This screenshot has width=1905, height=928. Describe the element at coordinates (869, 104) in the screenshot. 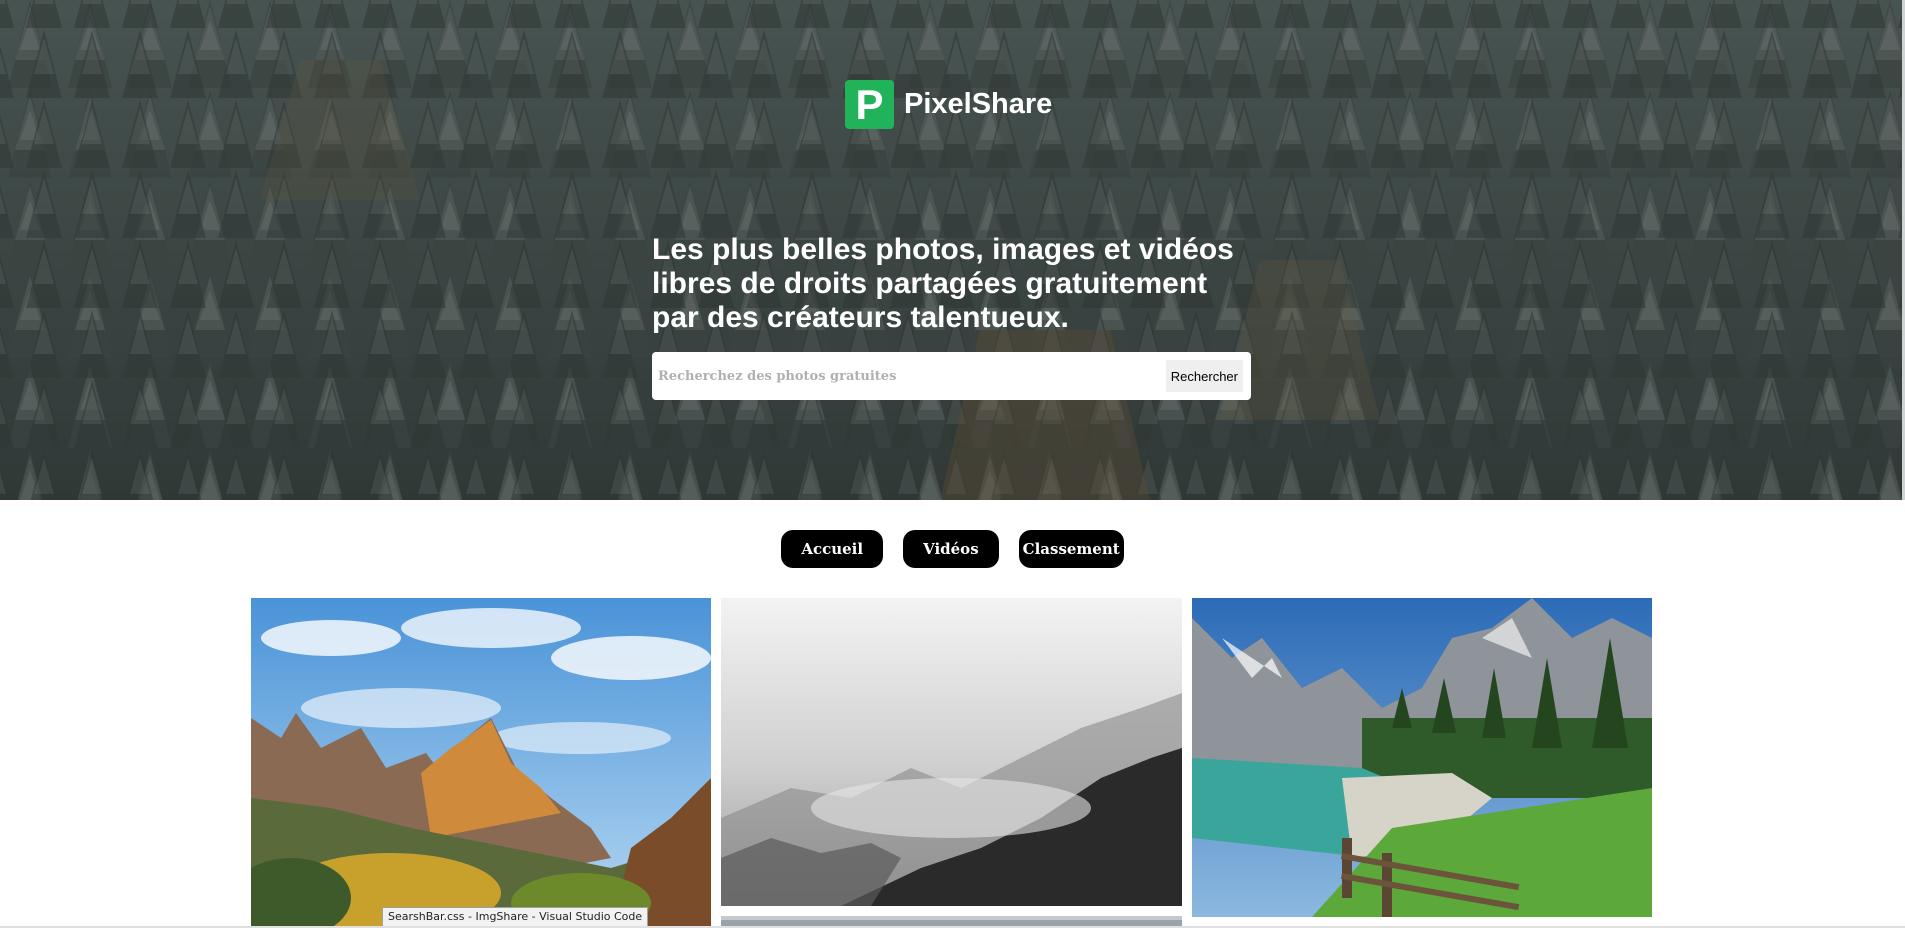

I see `brand-logo-icon: P` at that location.